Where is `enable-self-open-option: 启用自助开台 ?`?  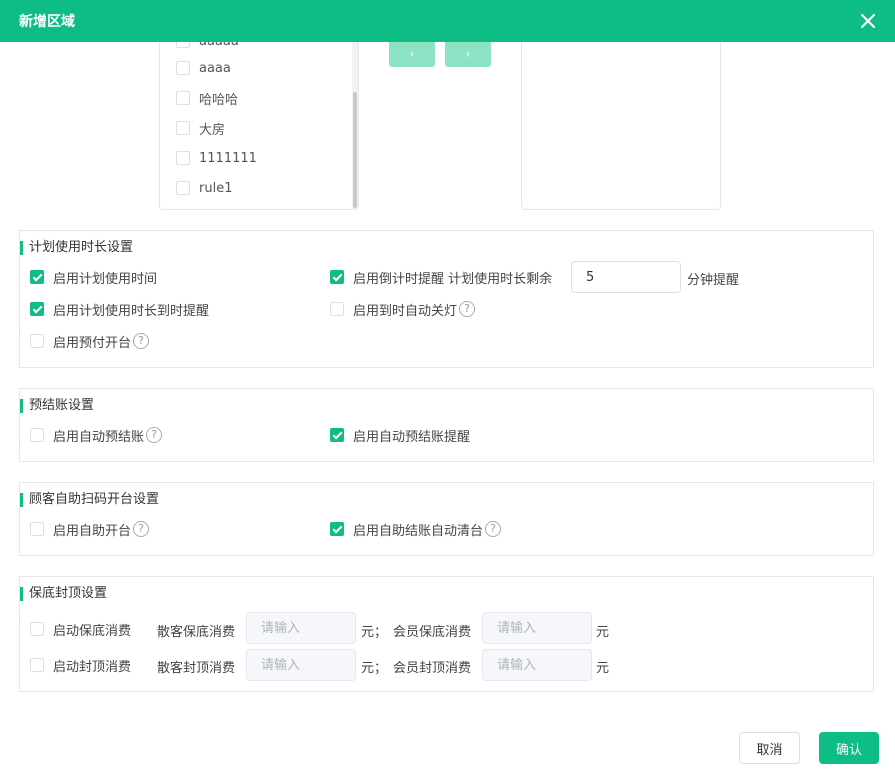
enable-self-open-option: 启用自助开台 ? is located at coordinates (90, 529).